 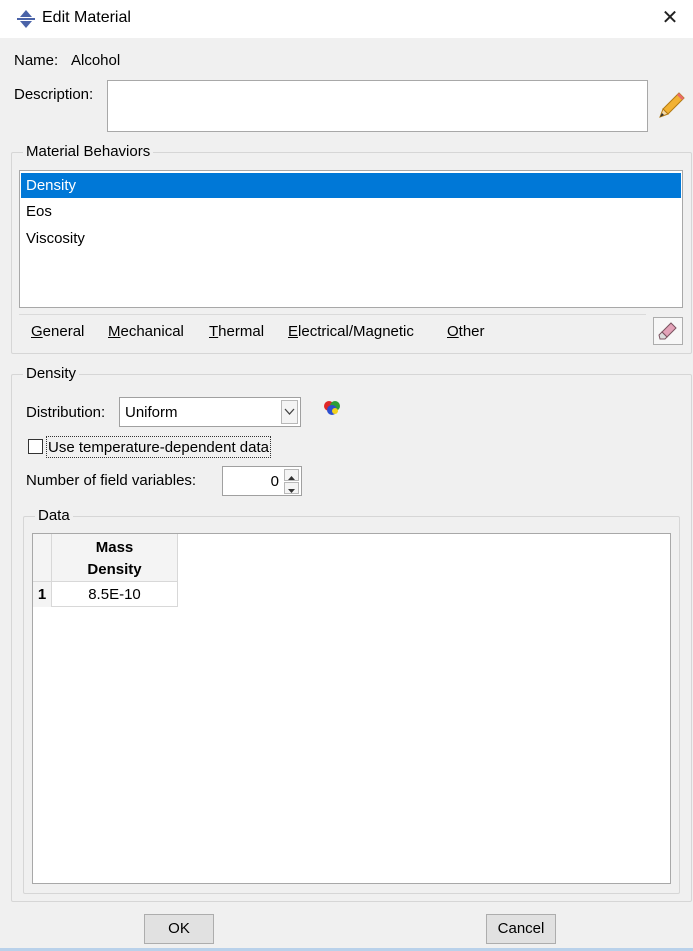 I want to click on close-icon: ✕, so click(x=670, y=18).